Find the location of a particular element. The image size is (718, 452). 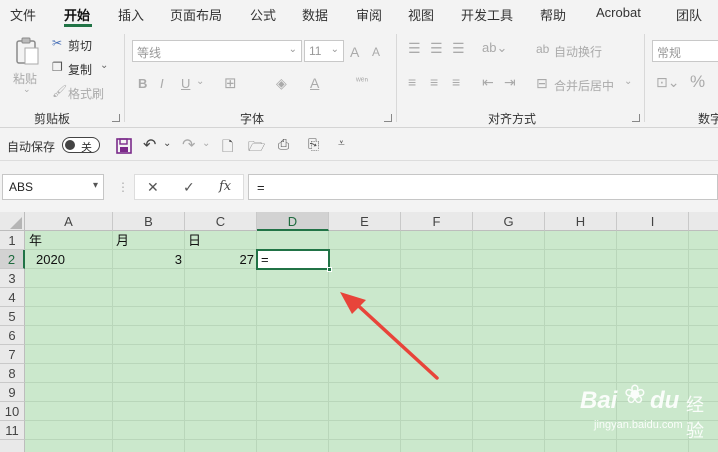

tab-acrobat: Acrobat is located at coordinates (618, 12).